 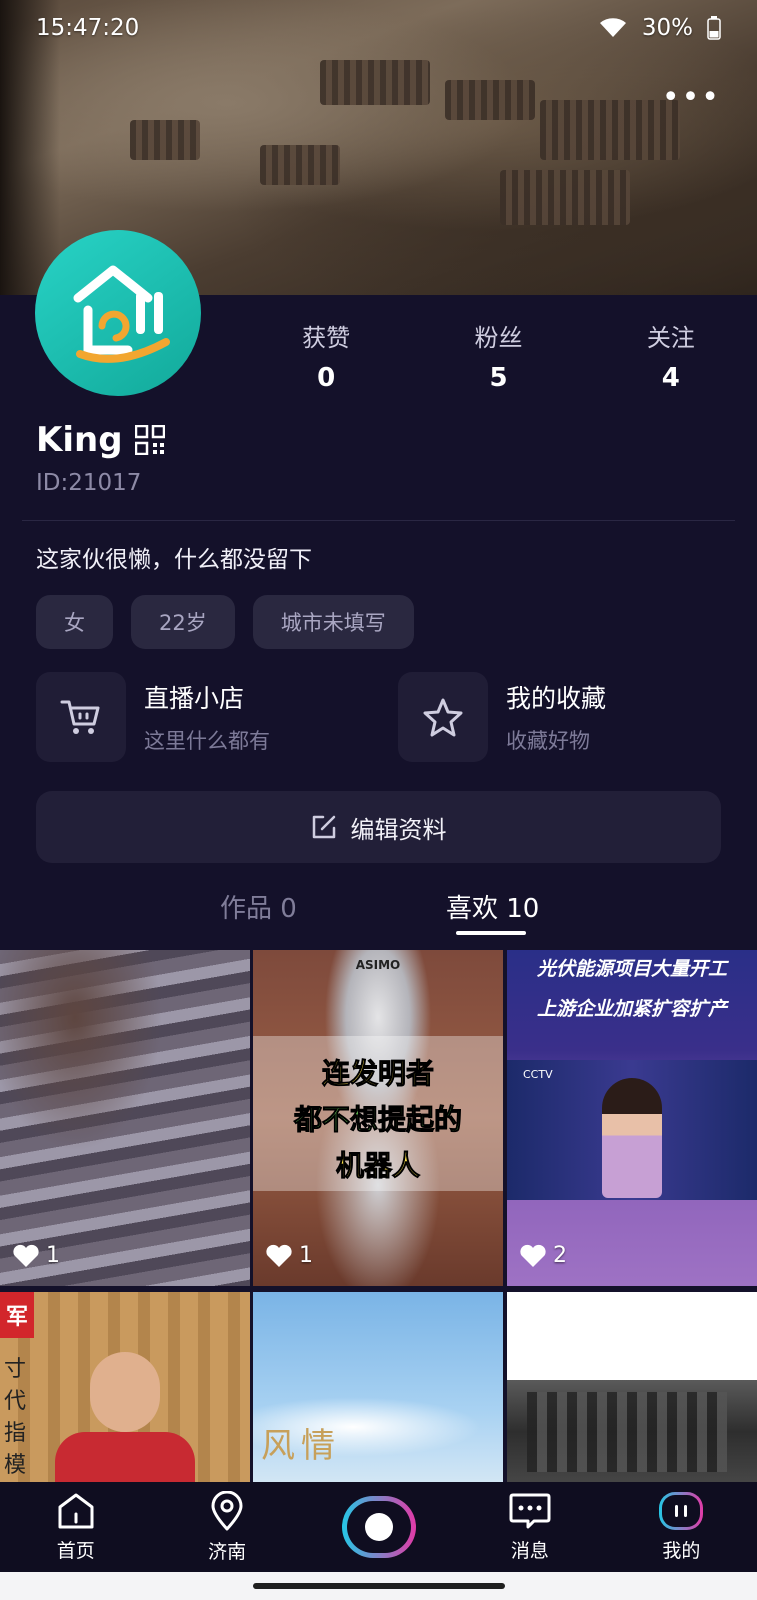 I want to click on status-bar: 15:47:20 30%, so click(x=378, y=28).